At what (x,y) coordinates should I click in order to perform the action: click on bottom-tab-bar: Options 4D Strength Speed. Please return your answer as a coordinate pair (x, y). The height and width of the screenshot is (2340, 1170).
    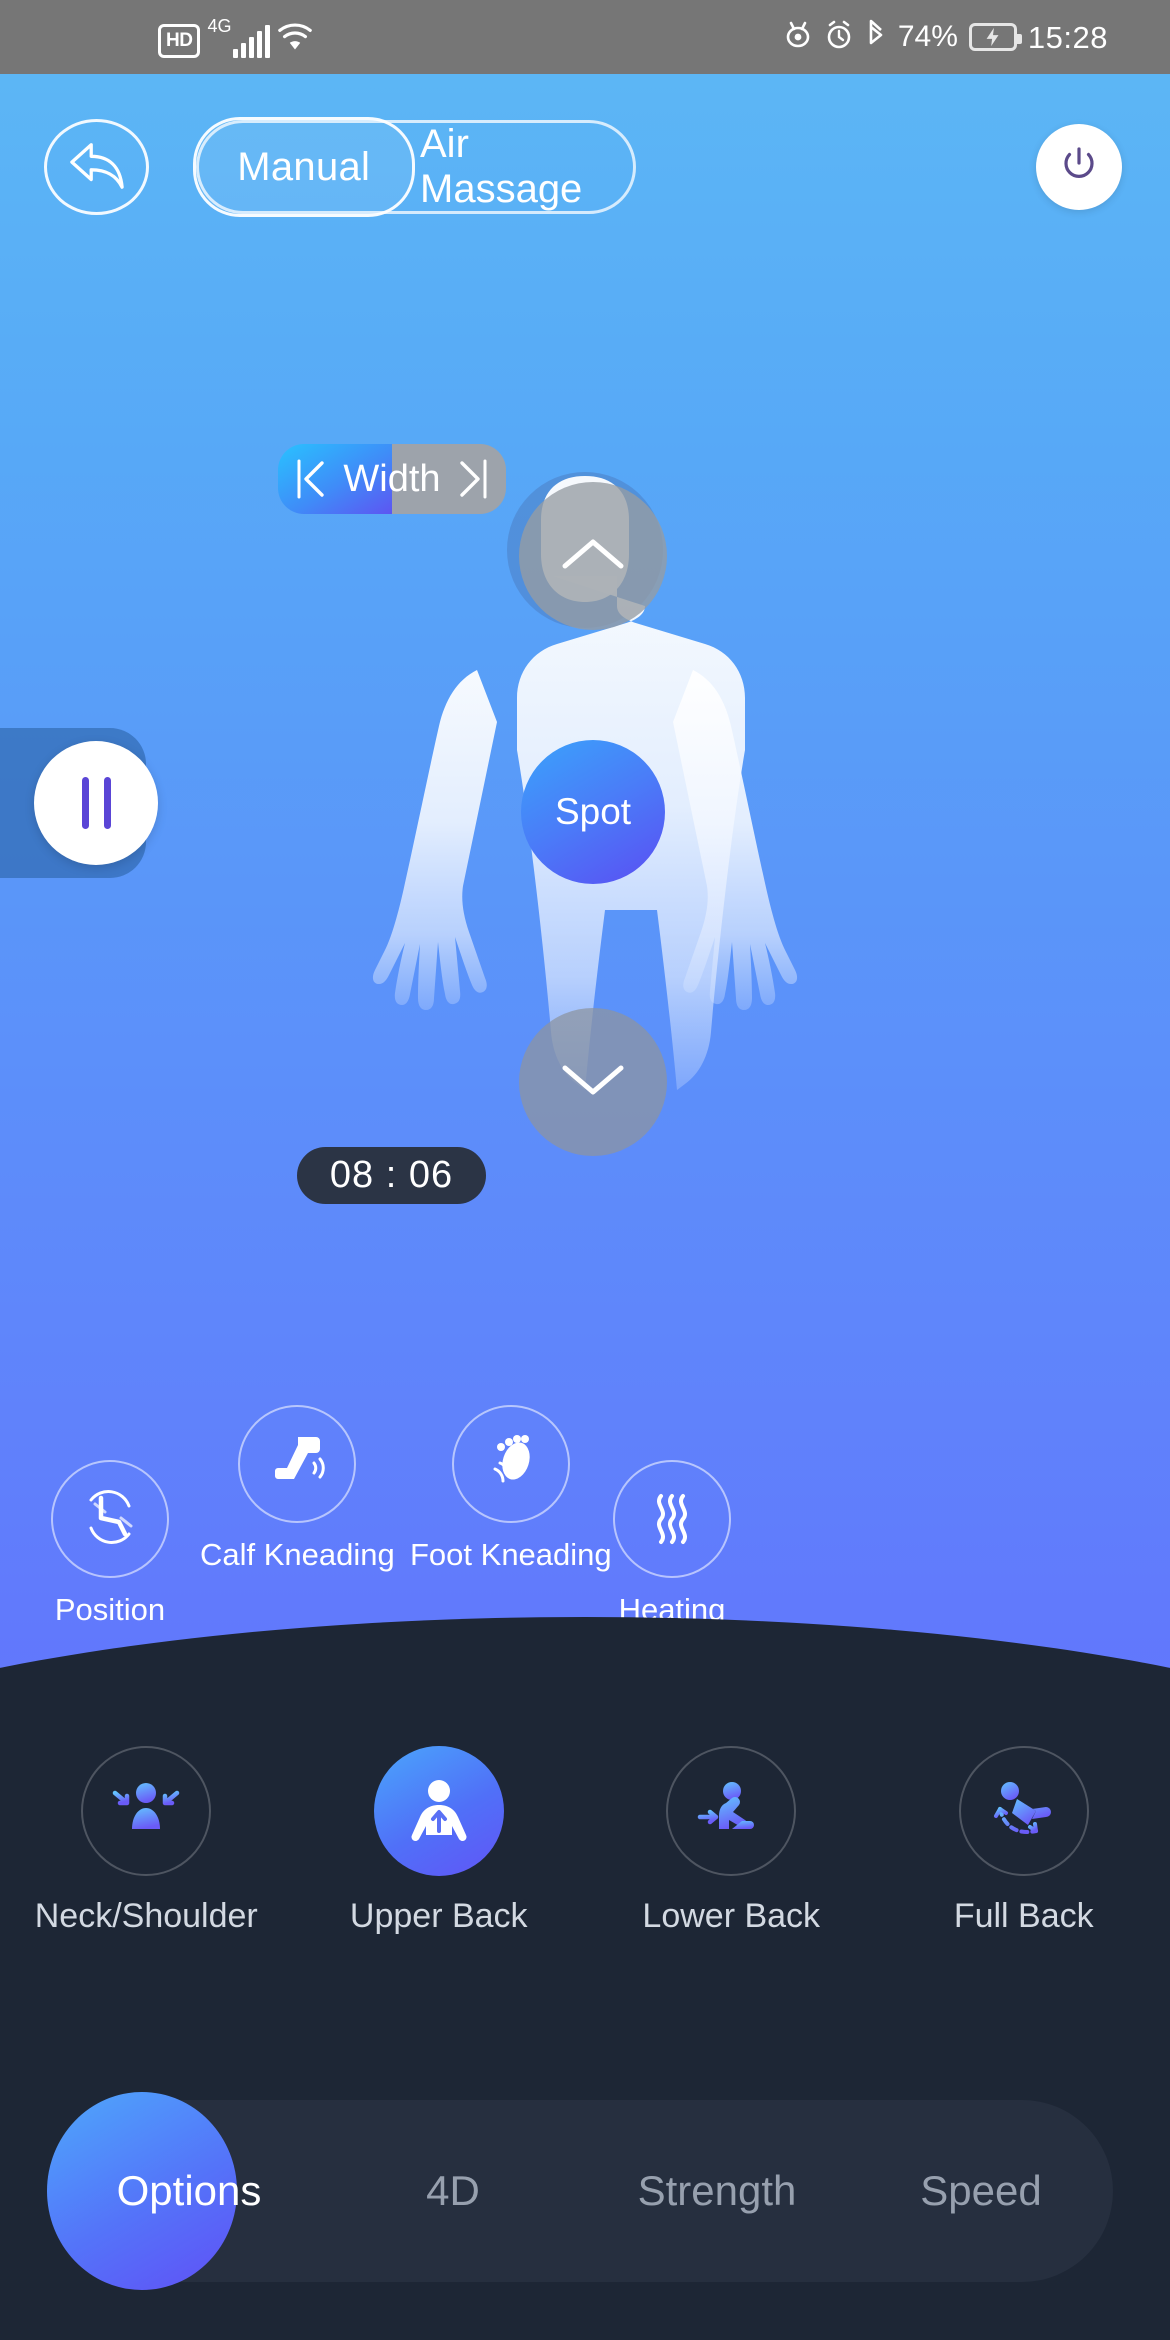
    Looking at the image, I should click on (580, 2191).